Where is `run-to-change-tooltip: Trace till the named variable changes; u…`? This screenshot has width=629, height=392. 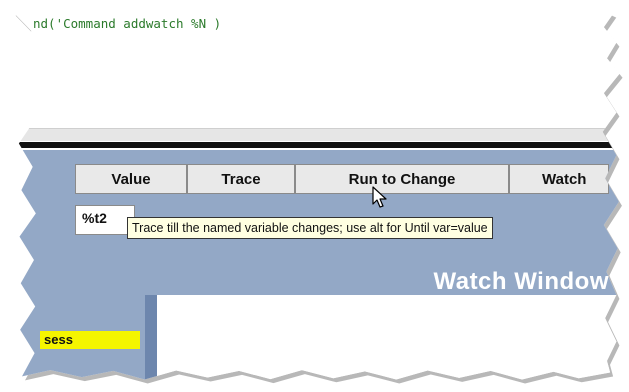 run-to-change-tooltip: Trace till the named variable changes; u… is located at coordinates (310, 228).